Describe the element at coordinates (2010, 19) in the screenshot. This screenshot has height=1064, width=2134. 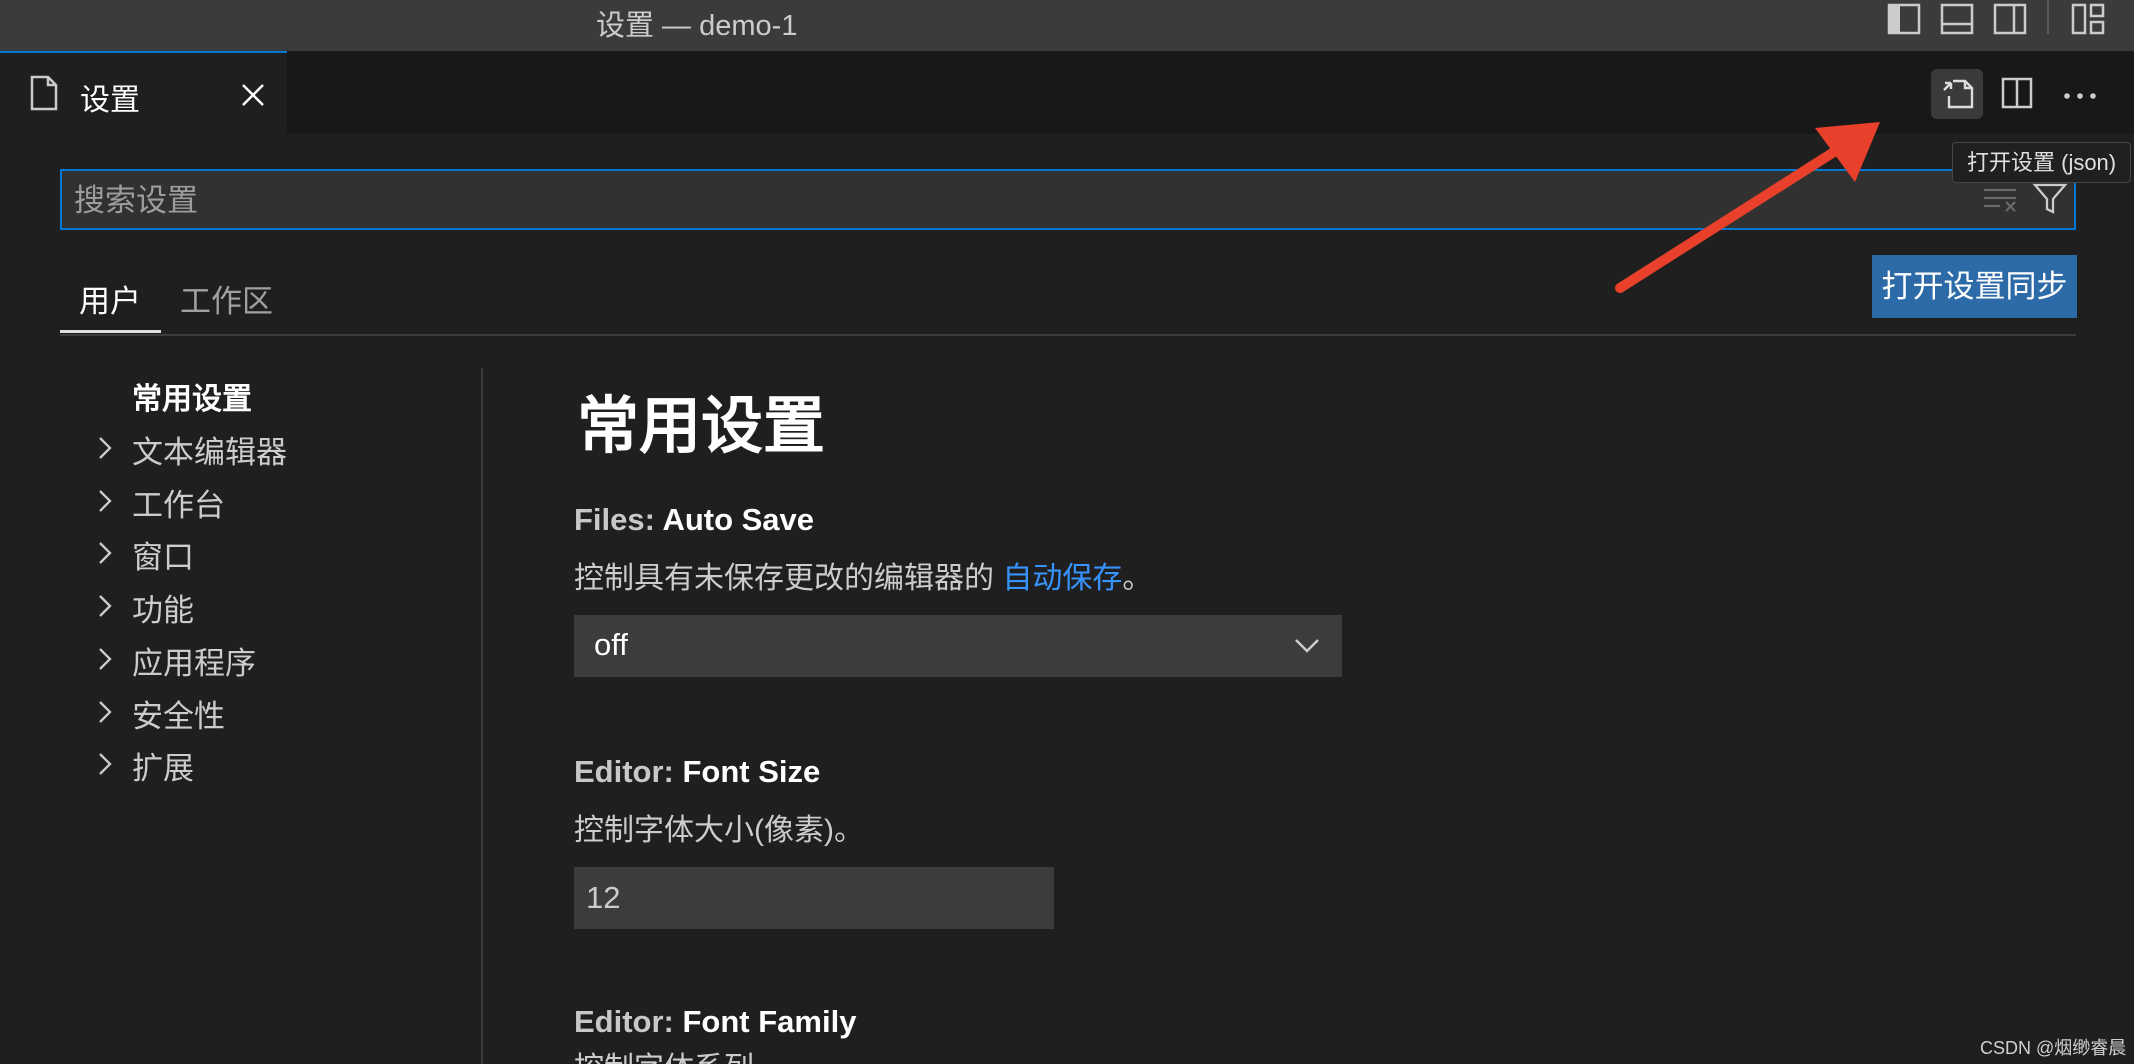
I see `toggle-secondary-sidebar-icon` at that location.